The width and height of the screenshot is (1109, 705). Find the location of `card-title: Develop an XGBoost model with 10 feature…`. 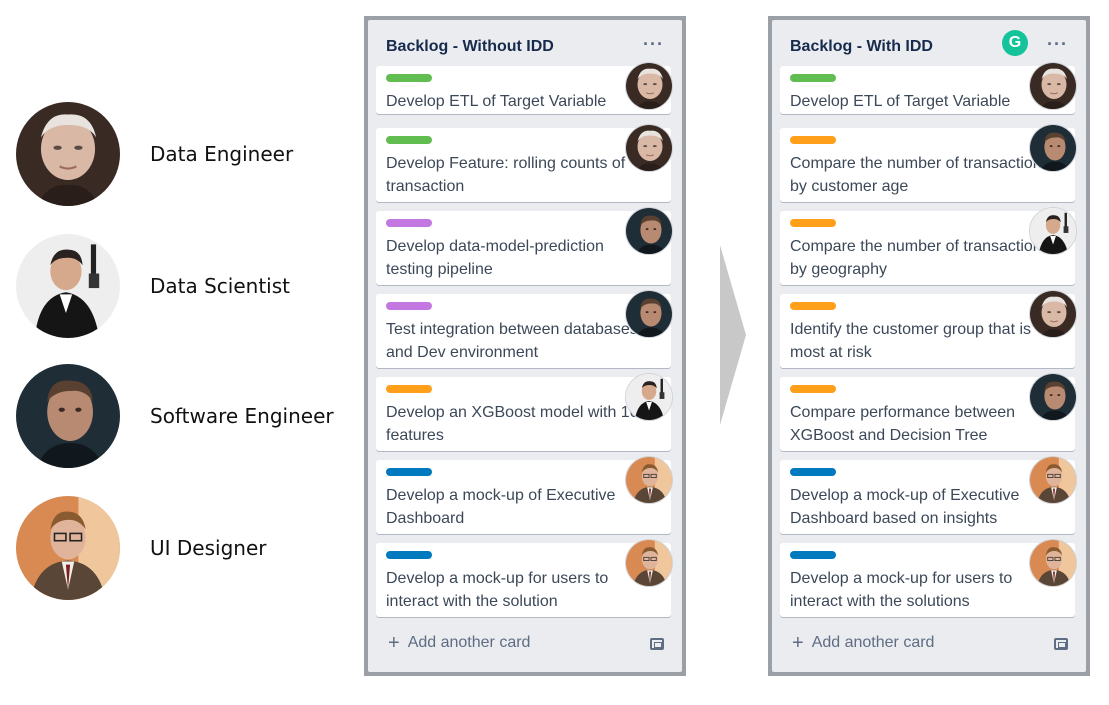

card-title: Develop an XGBoost model with 10 feature… is located at coordinates (512, 424).